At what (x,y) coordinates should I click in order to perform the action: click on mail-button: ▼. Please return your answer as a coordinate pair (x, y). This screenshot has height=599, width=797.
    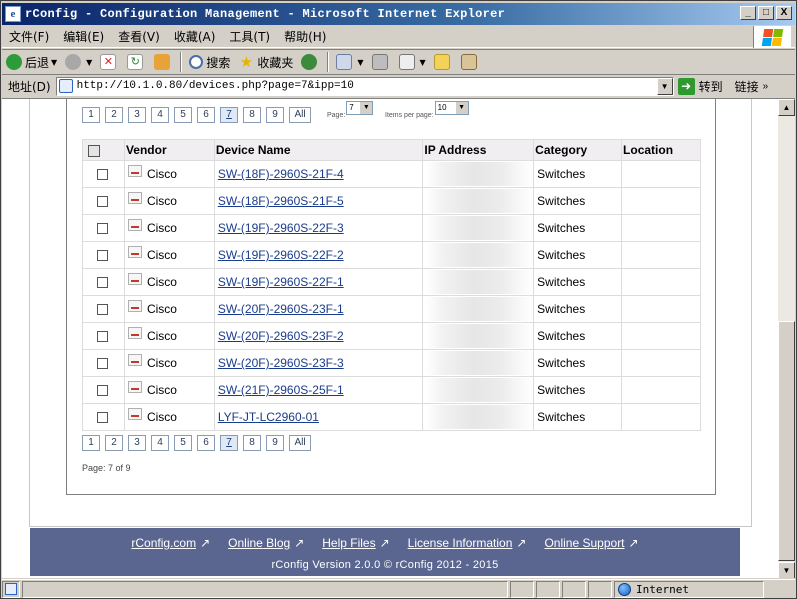
    Looking at the image, I should click on (349, 62).